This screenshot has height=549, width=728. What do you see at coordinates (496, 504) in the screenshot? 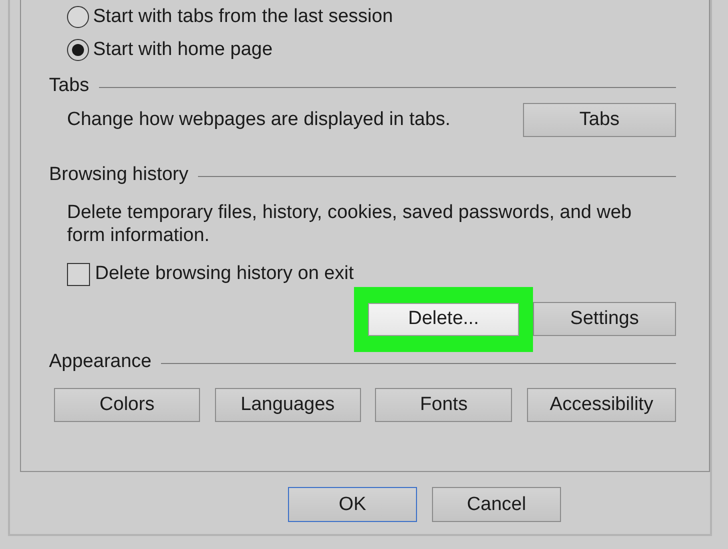
I see `dialog-button: Cancel` at bounding box center [496, 504].